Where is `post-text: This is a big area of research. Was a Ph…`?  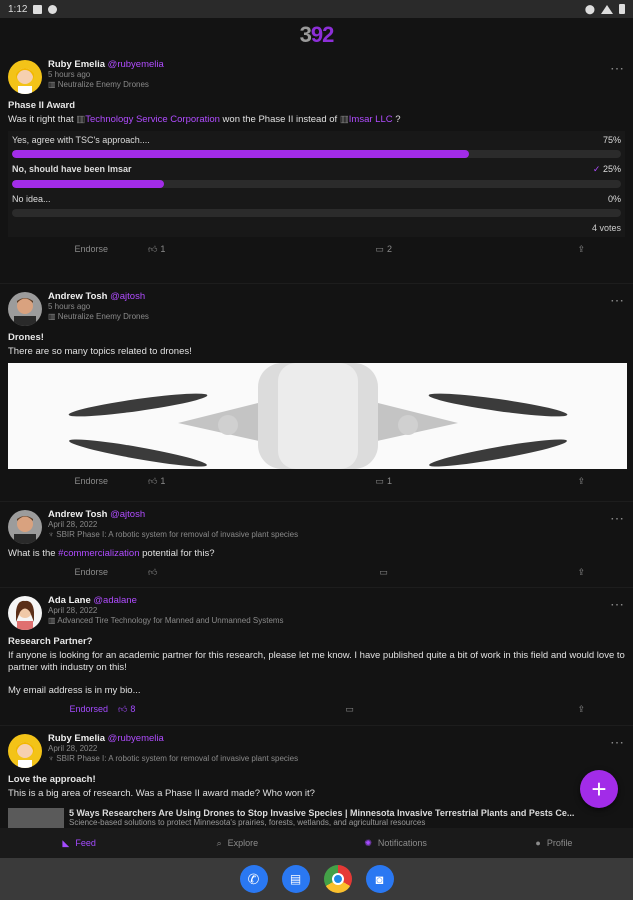
post-text: This is a big area of research. Was a Ph… is located at coordinates (161, 793).